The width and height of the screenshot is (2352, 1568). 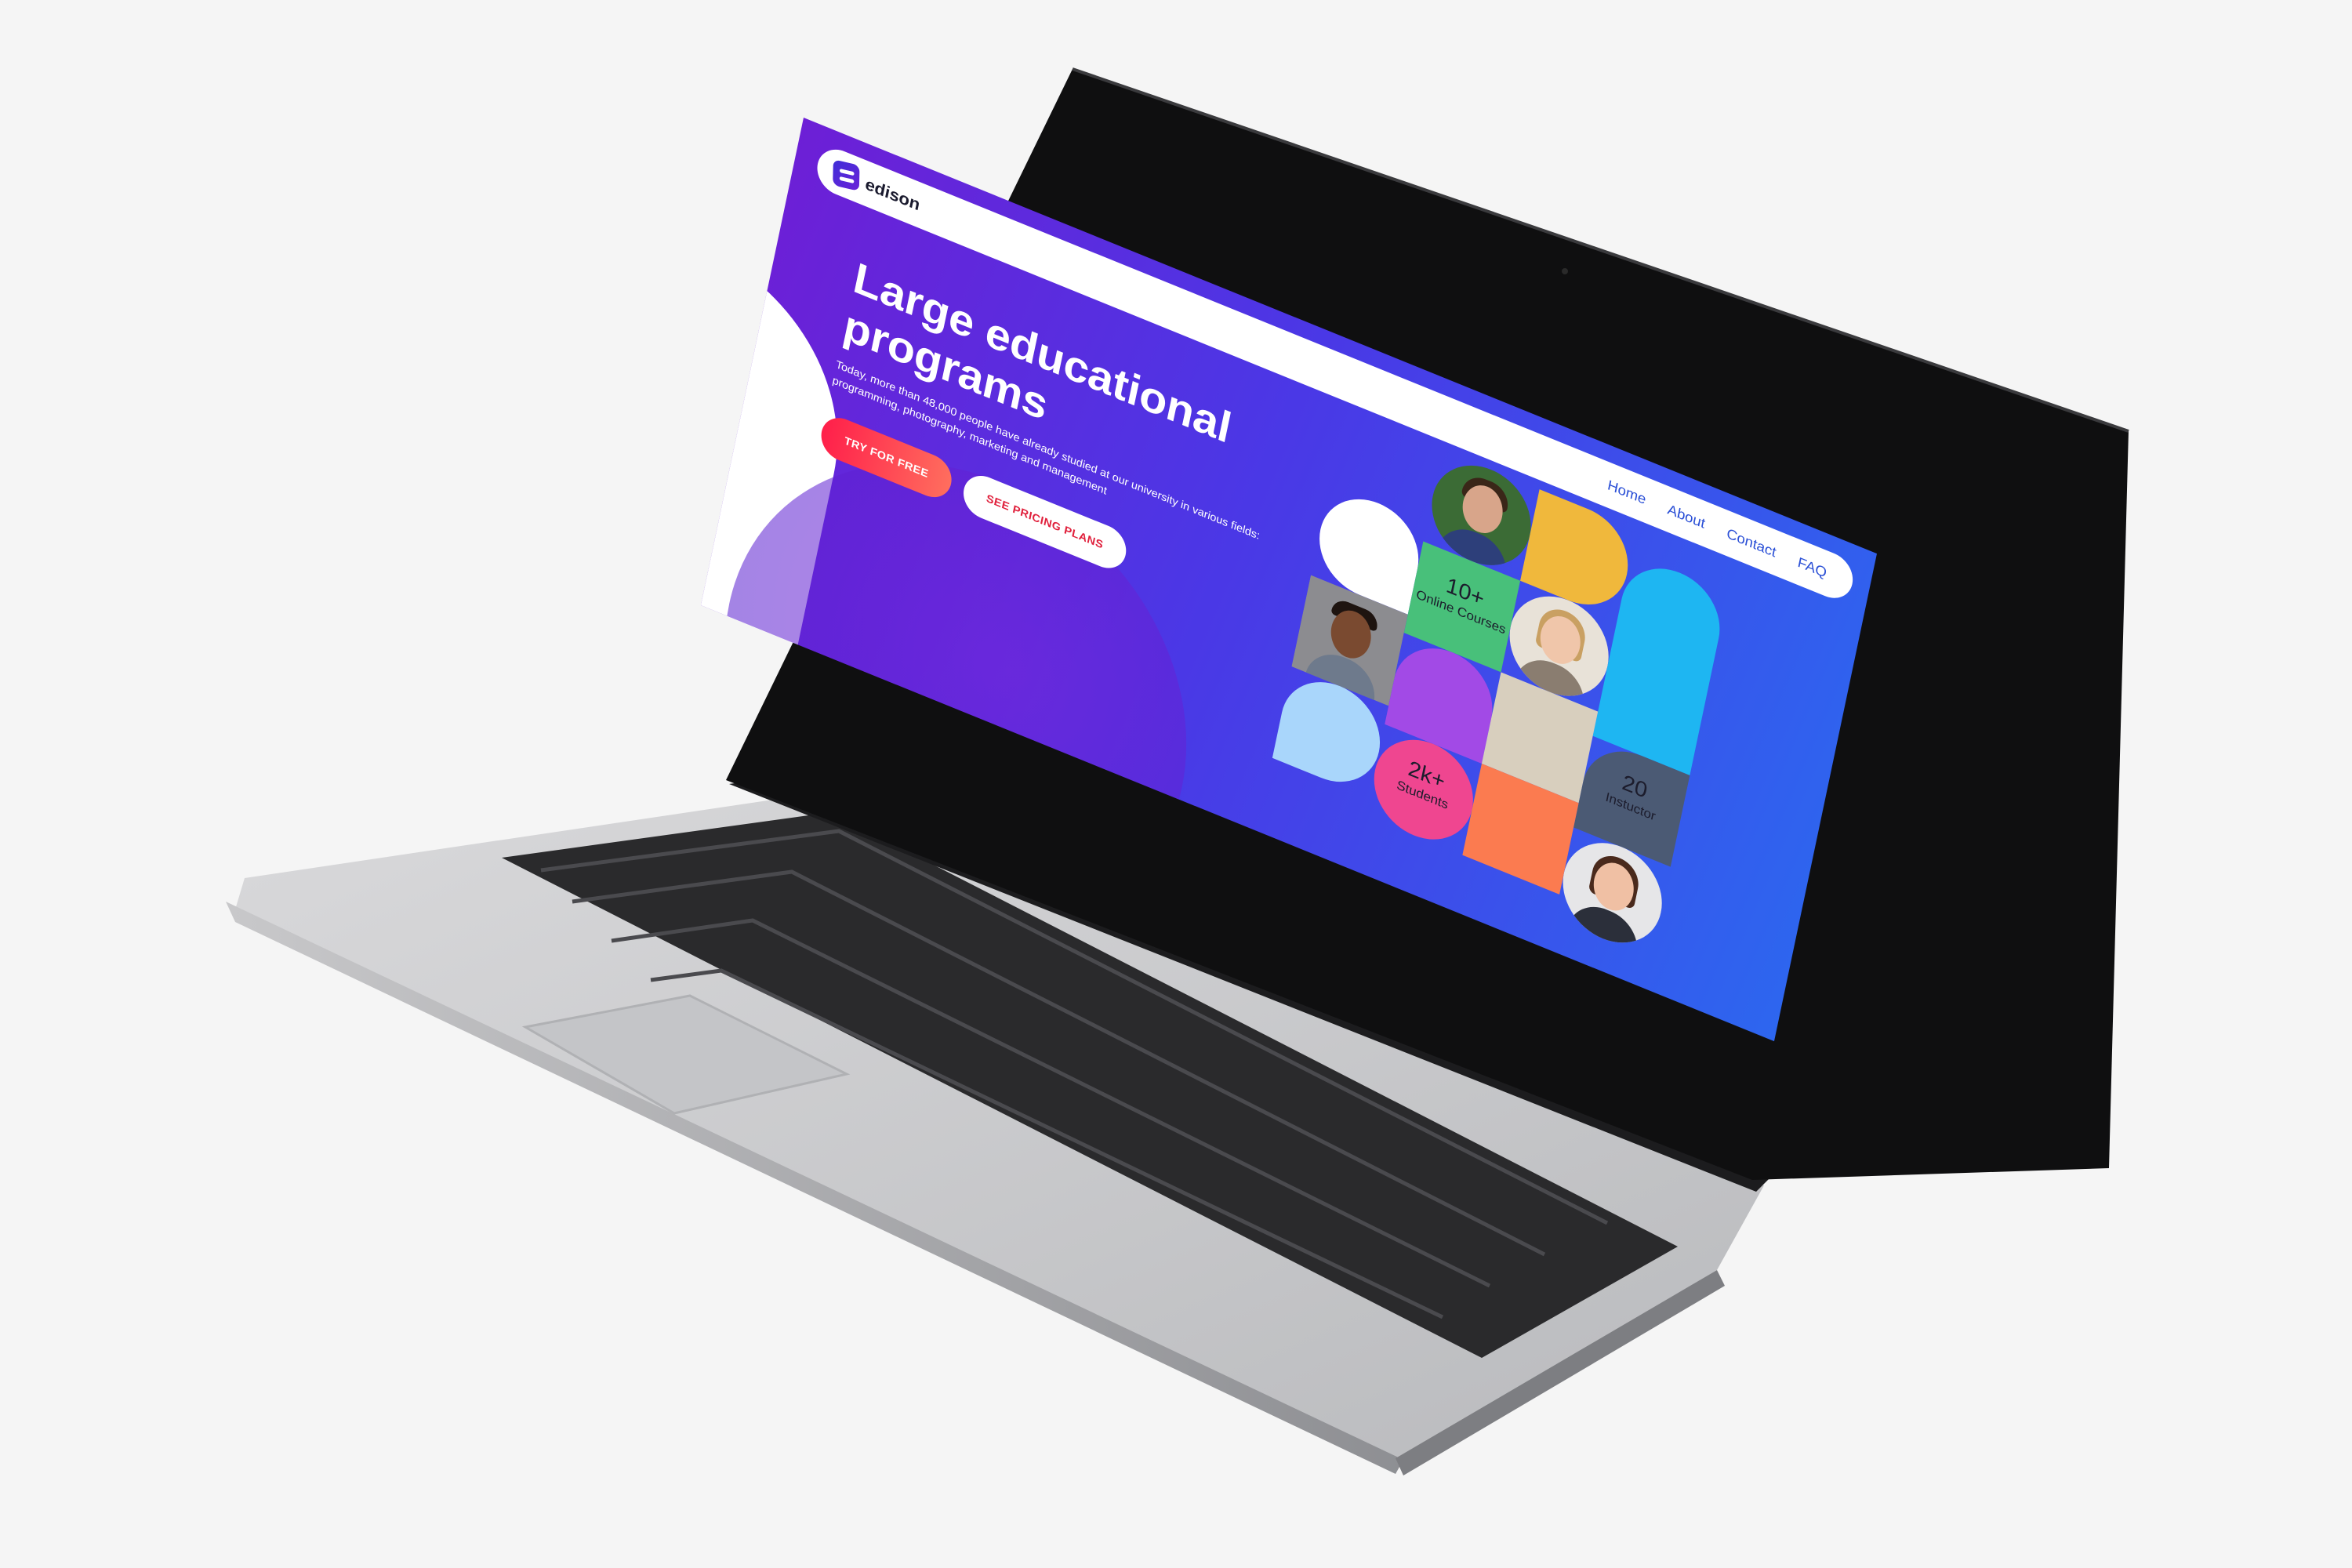 I want to click on nav-home: Home, so click(x=1626, y=493).